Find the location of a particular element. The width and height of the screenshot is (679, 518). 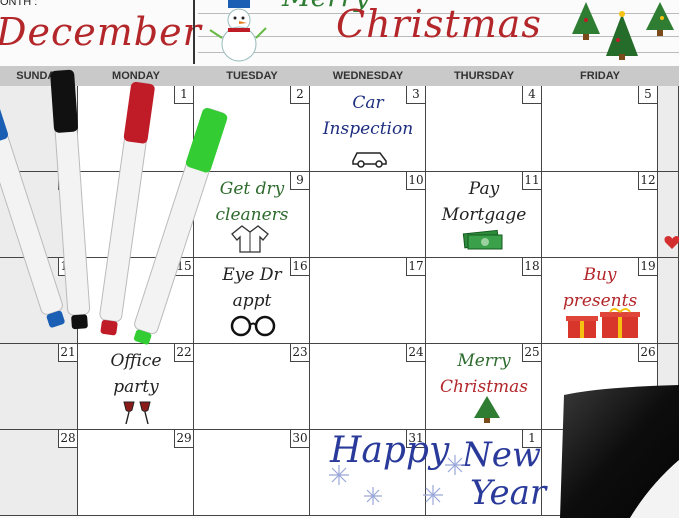

day-cell: 17 is located at coordinates (368, 301).